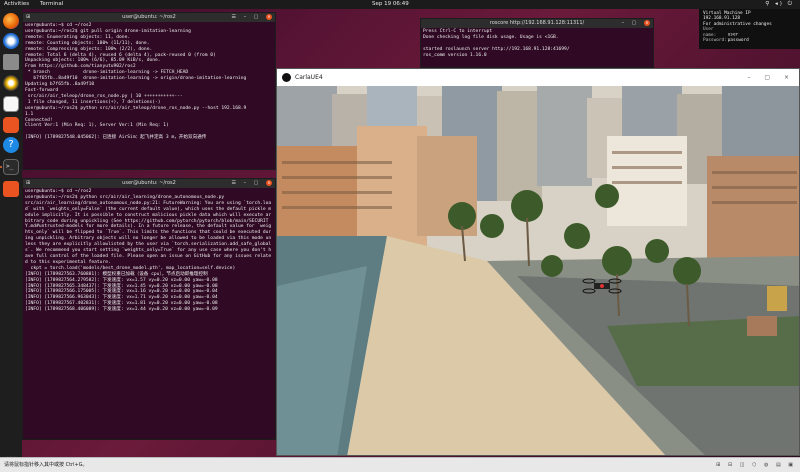 This screenshot has height=472, width=800. Describe the element at coordinates (455, 55) in the screenshot. I see `terminal-line: ros_comm version 1.16.0` at that location.